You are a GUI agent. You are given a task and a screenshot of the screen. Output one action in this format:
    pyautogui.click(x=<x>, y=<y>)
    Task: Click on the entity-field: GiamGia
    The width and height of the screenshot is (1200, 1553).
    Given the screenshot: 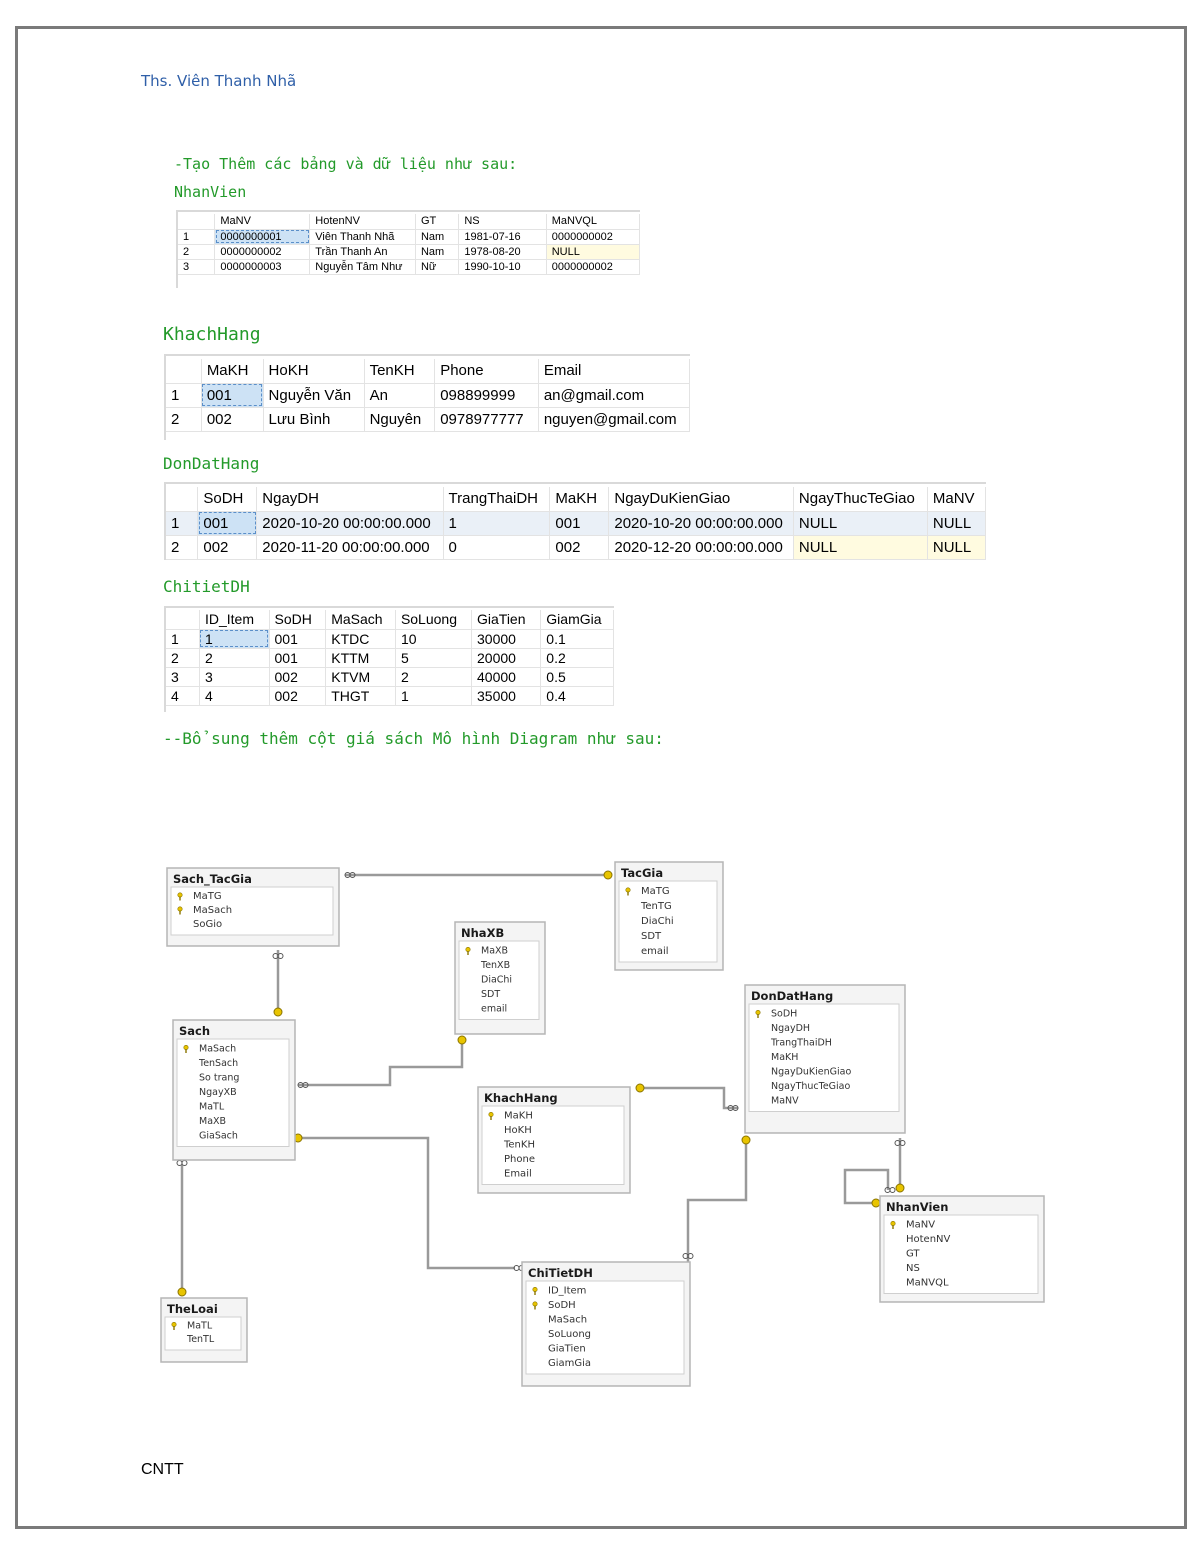 What is the action you would take?
    pyautogui.click(x=569, y=1363)
    